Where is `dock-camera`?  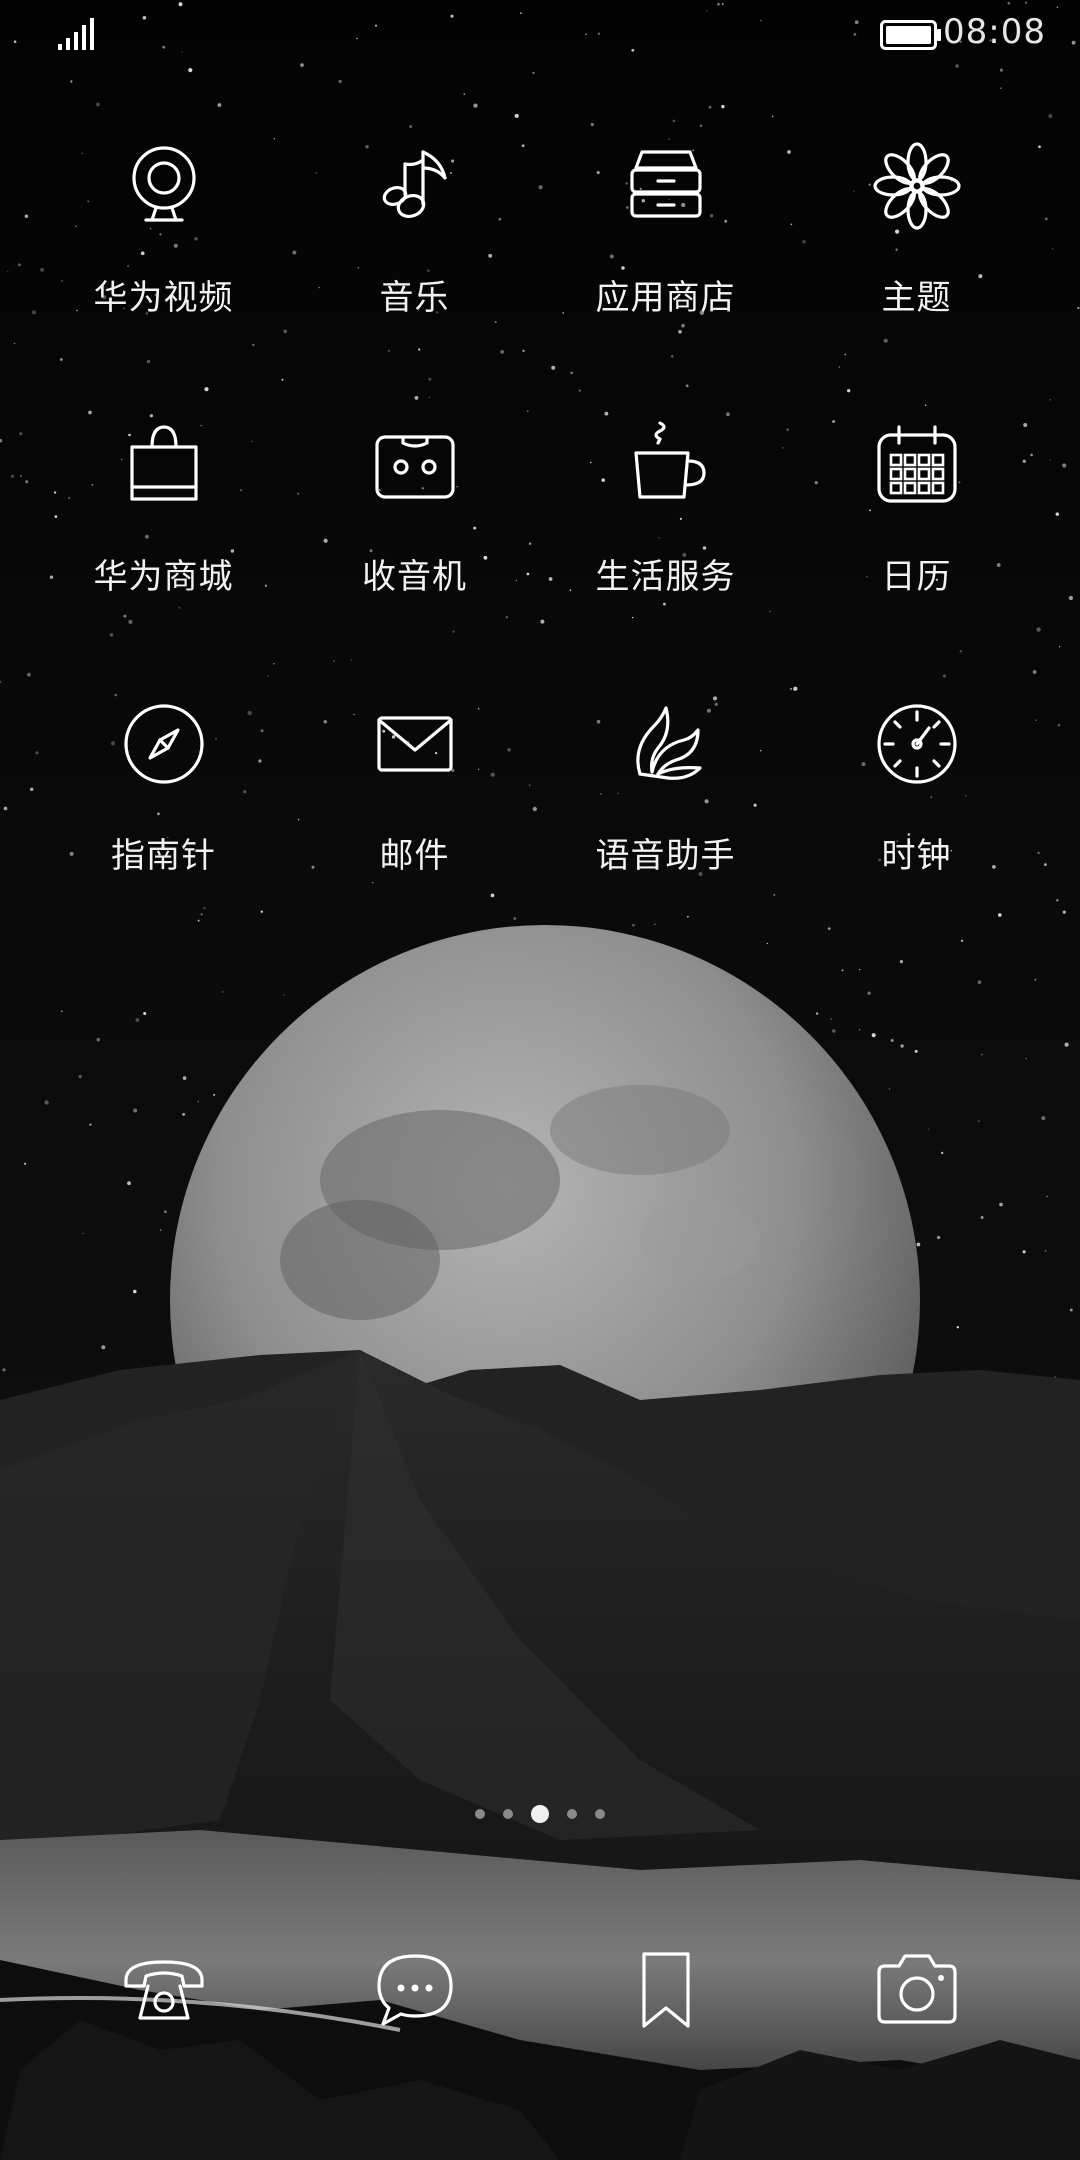
dock-camera is located at coordinates (916, 1990).